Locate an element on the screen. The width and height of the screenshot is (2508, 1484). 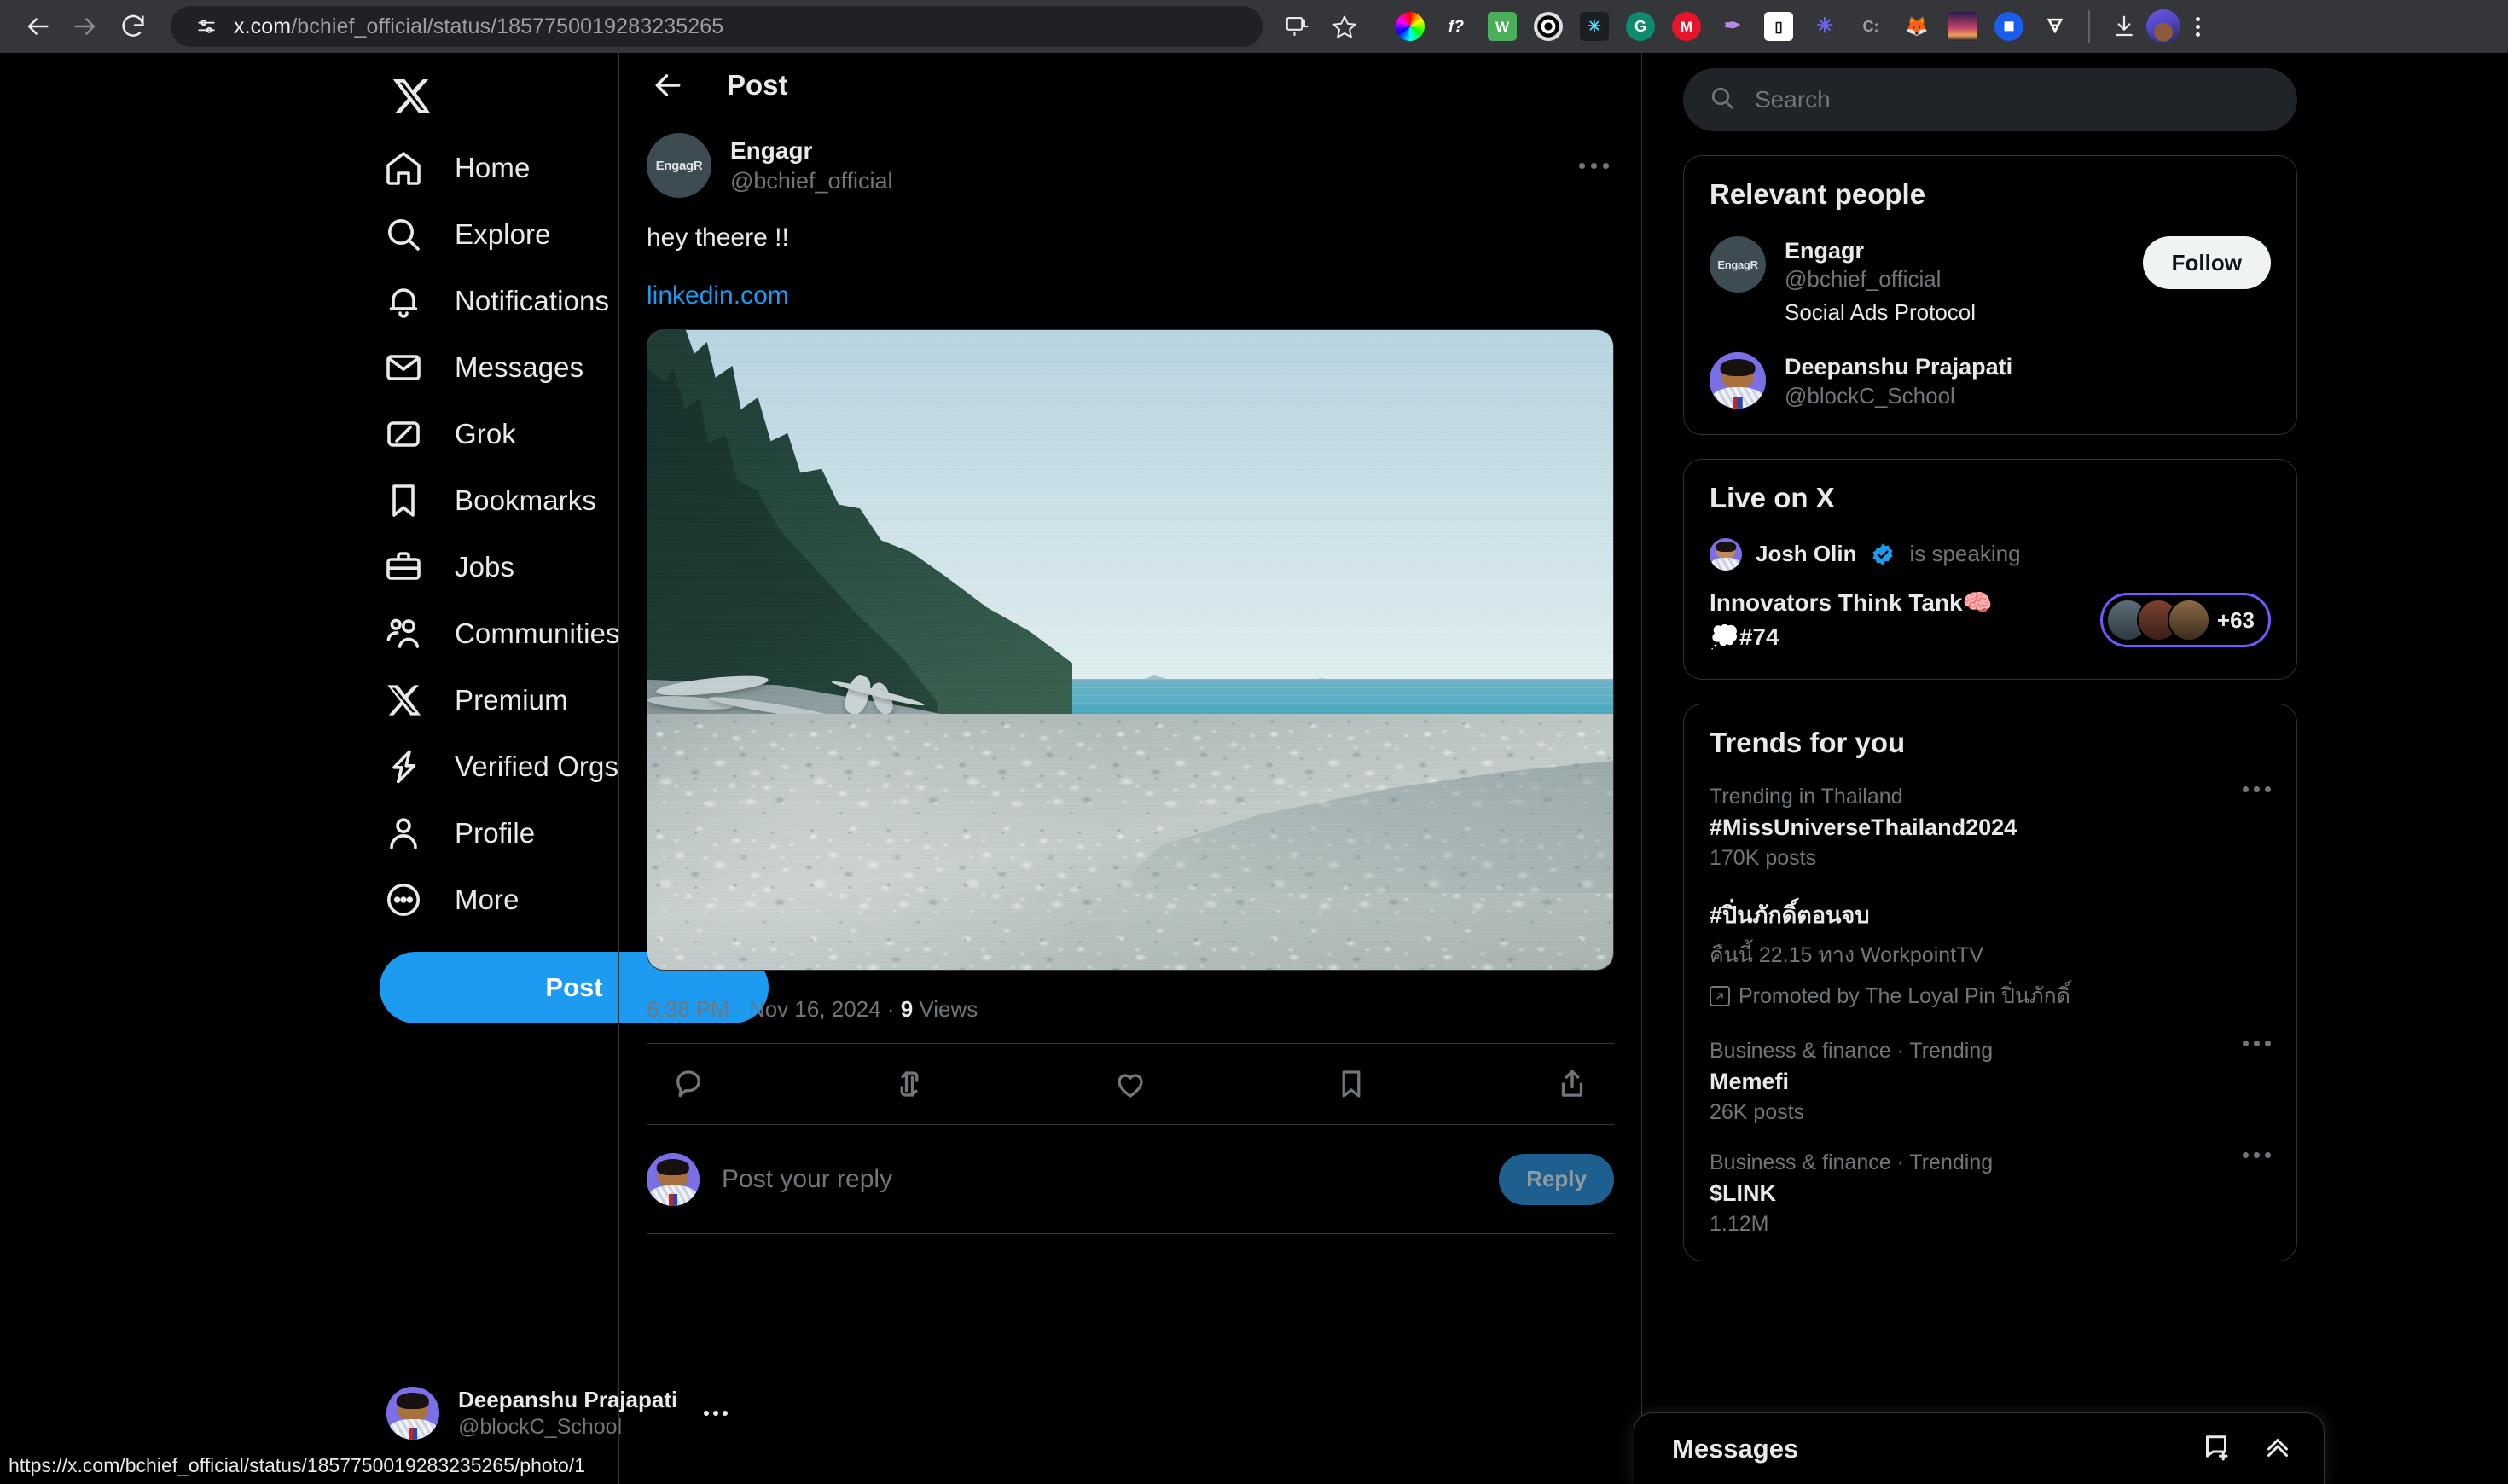
font-finder-extension: f? is located at coordinates (1456, 26).